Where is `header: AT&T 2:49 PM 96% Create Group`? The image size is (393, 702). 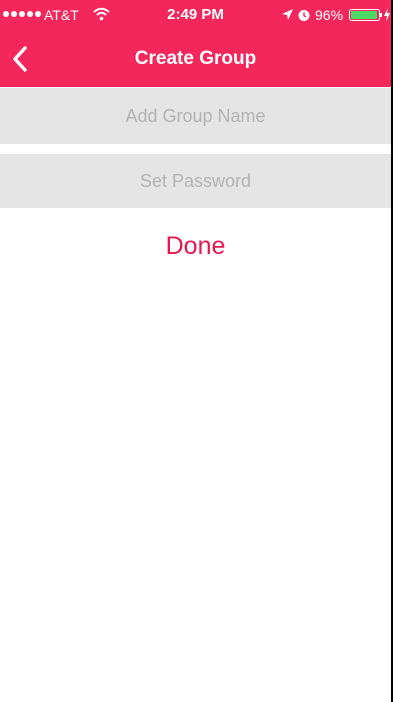
header: AT&T 2:49 PM 96% Create Group is located at coordinates (195, 43).